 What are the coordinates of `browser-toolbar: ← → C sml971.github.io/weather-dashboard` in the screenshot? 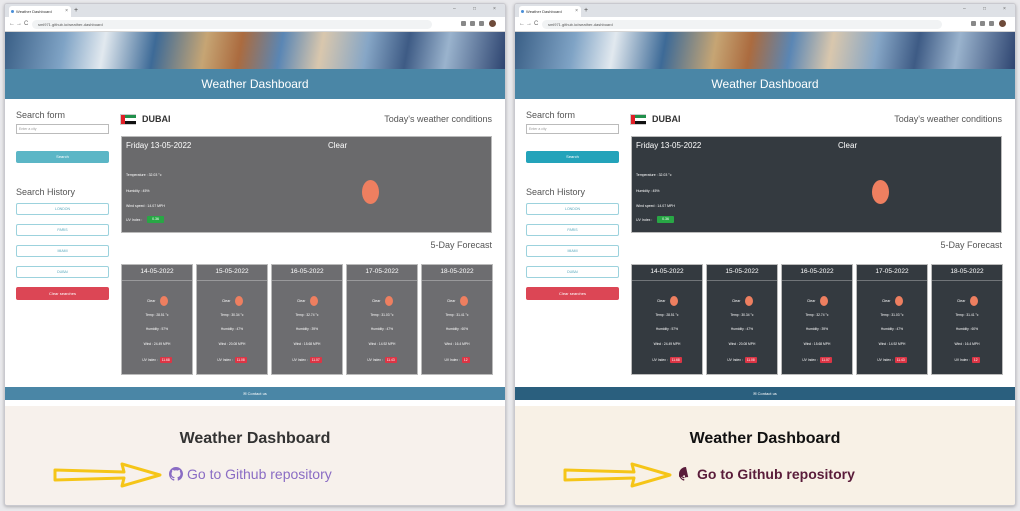 It's located at (765, 24).